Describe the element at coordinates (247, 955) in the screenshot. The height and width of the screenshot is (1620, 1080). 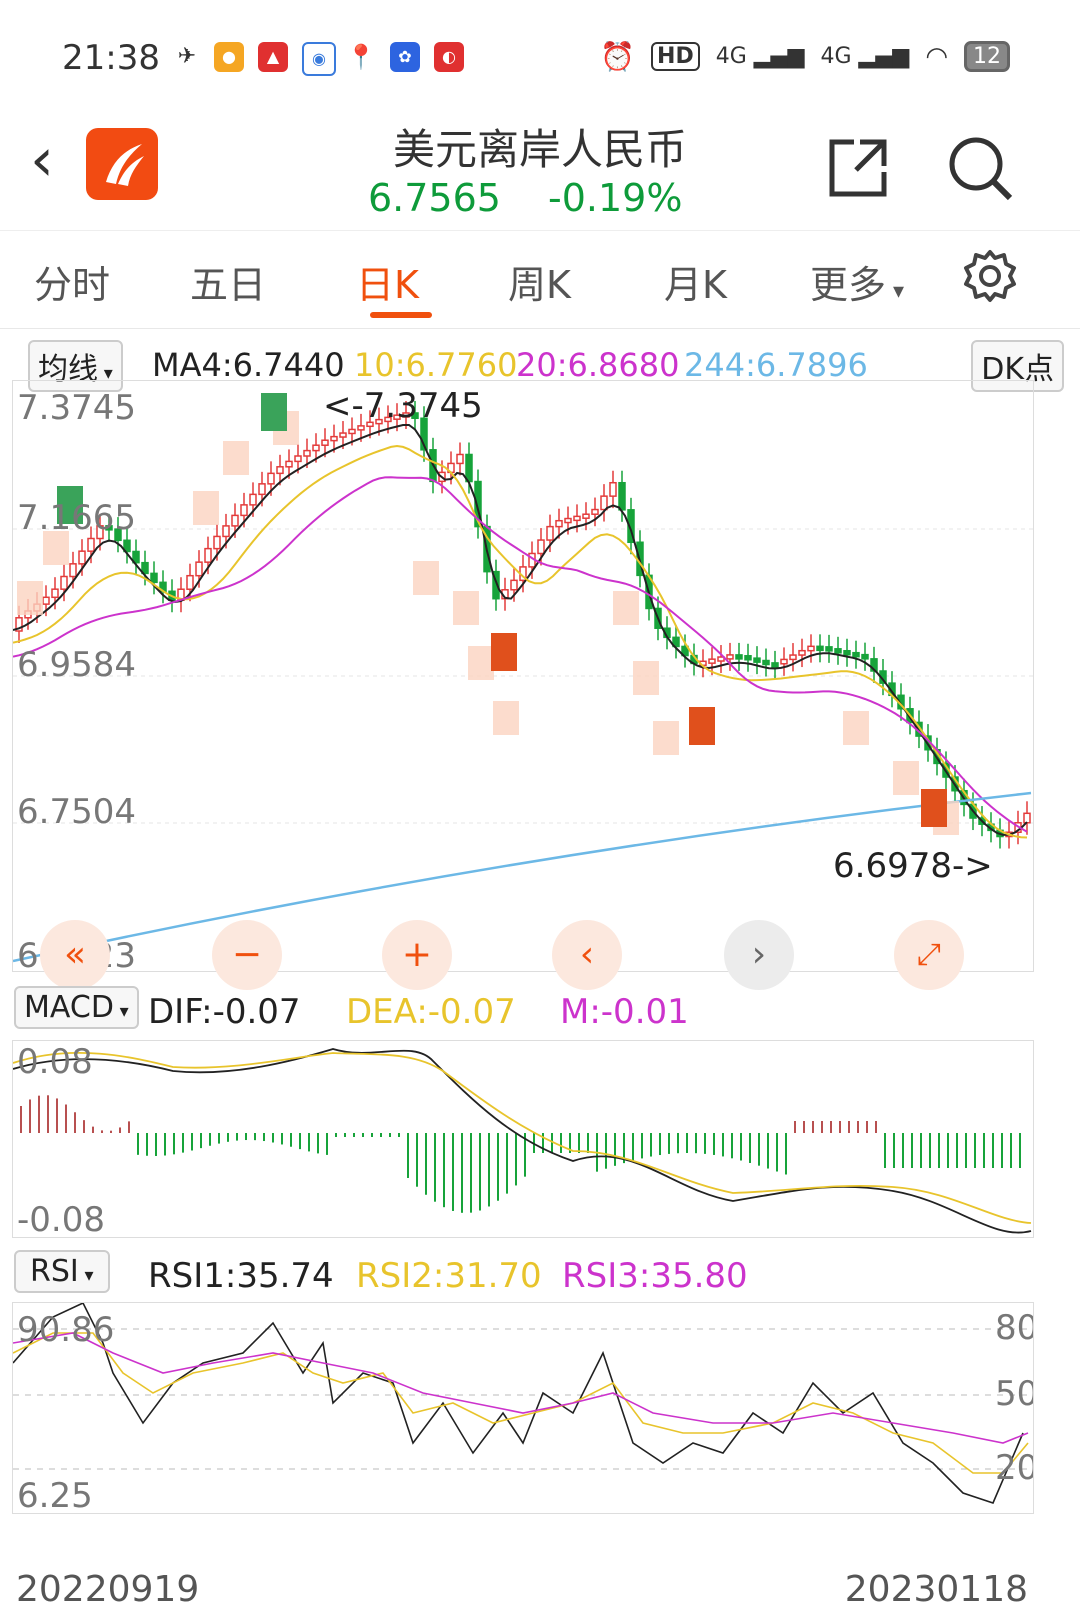
I see `zoom-out-button: −` at that location.